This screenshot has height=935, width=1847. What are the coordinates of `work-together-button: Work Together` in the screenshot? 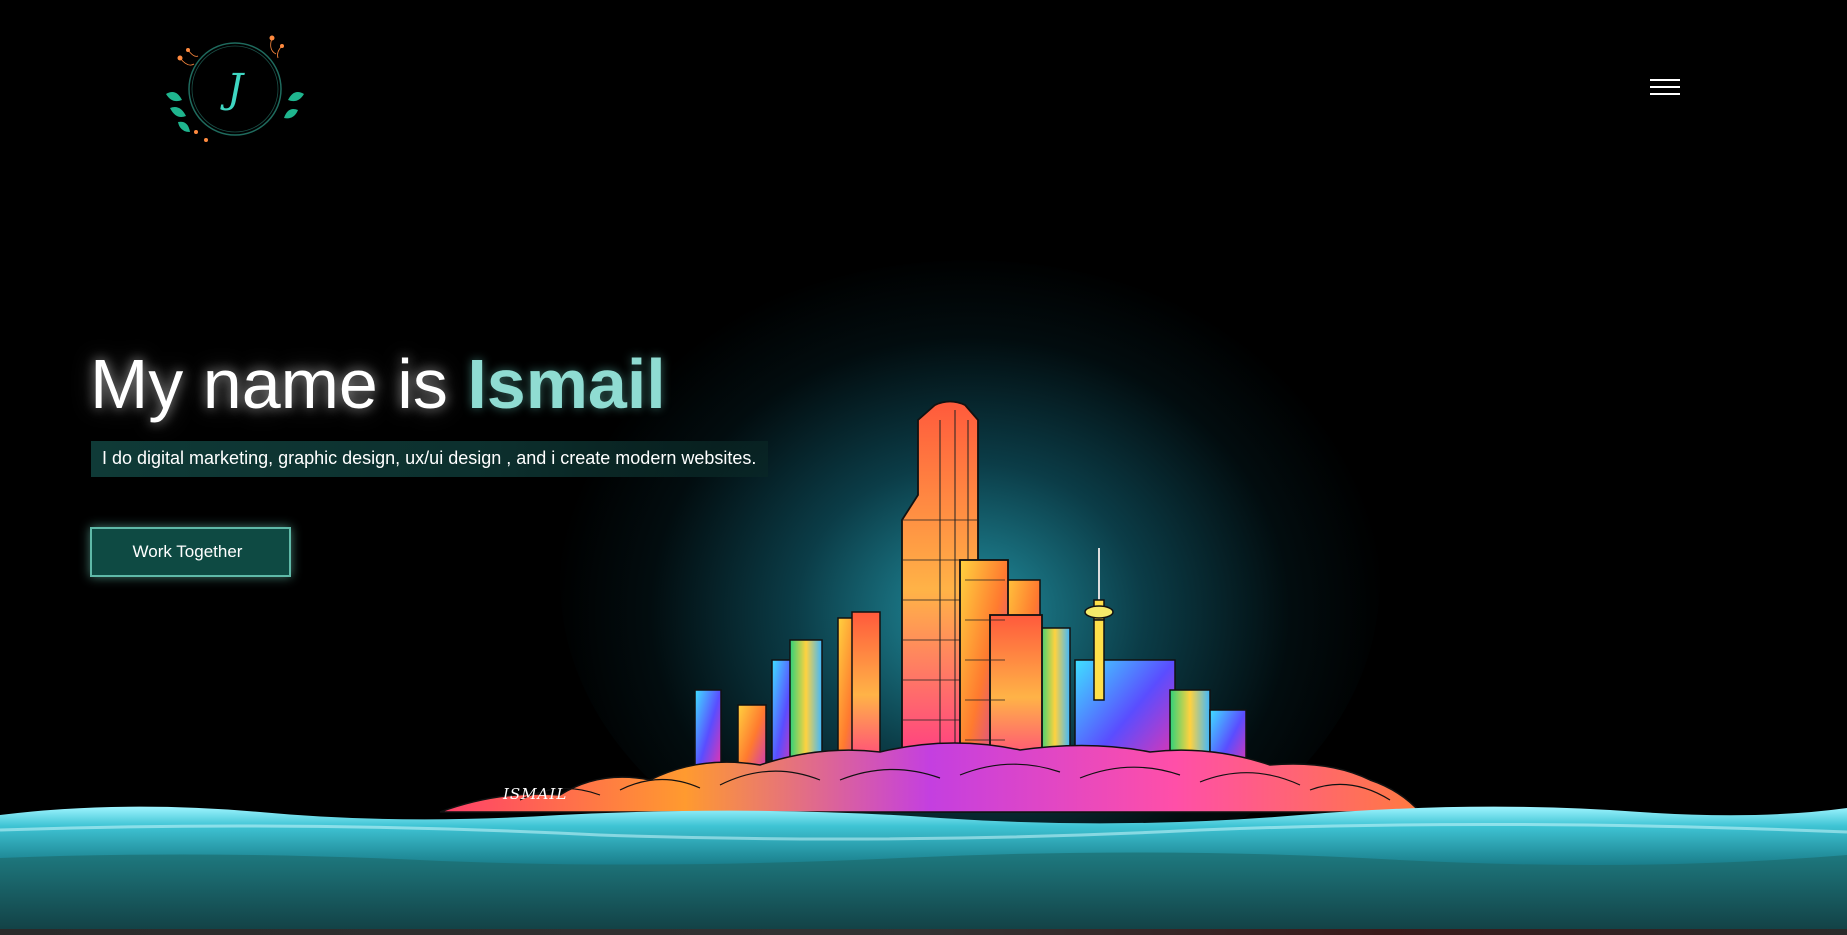 It's located at (190, 552).